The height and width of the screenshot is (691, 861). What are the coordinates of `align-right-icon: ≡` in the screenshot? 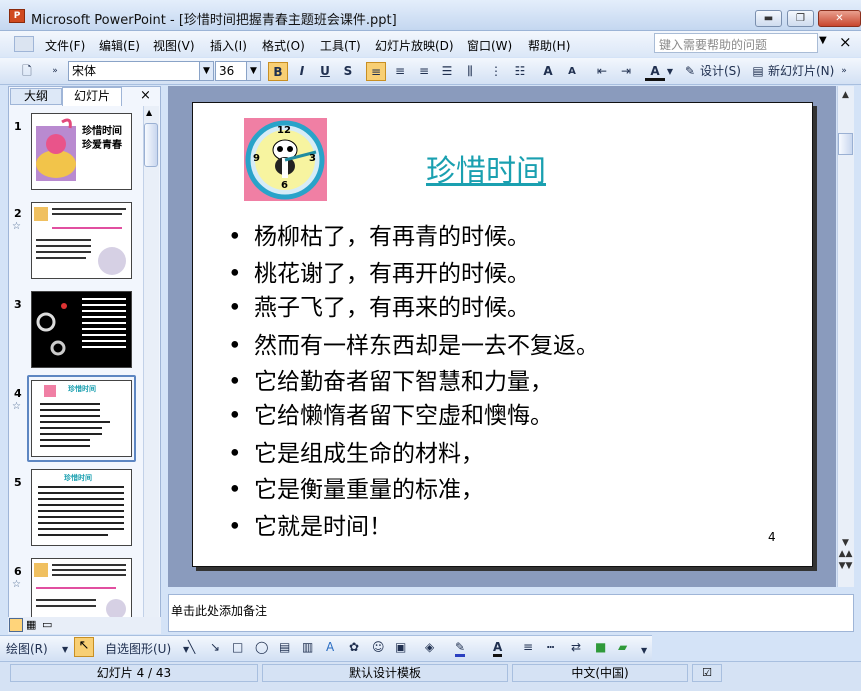 It's located at (424, 71).